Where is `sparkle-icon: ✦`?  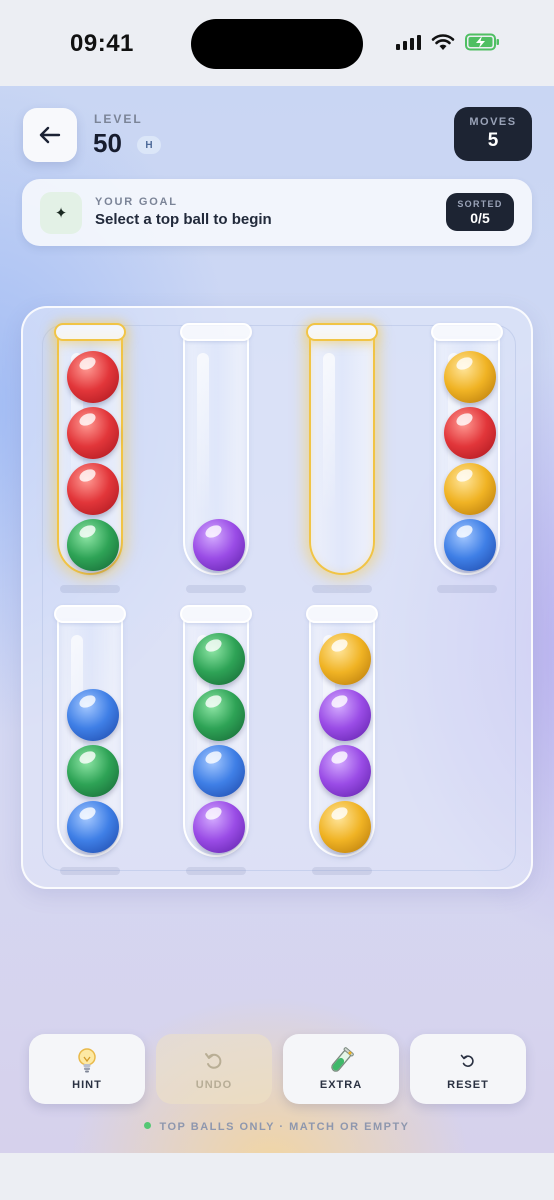 sparkle-icon: ✦ is located at coordinates (61, 213).